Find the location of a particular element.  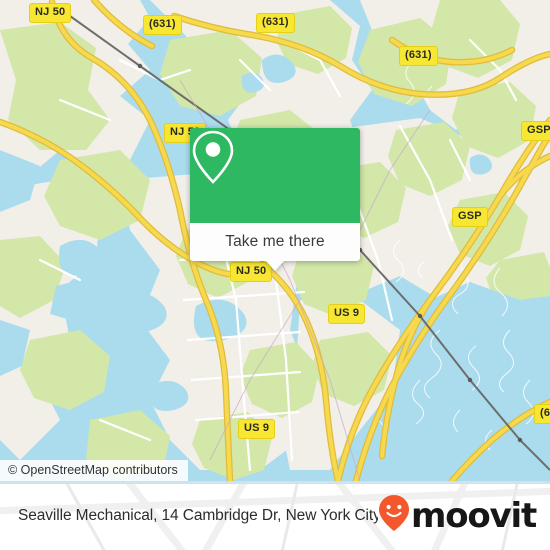

popup-tail is located at coordinates (275, 266).